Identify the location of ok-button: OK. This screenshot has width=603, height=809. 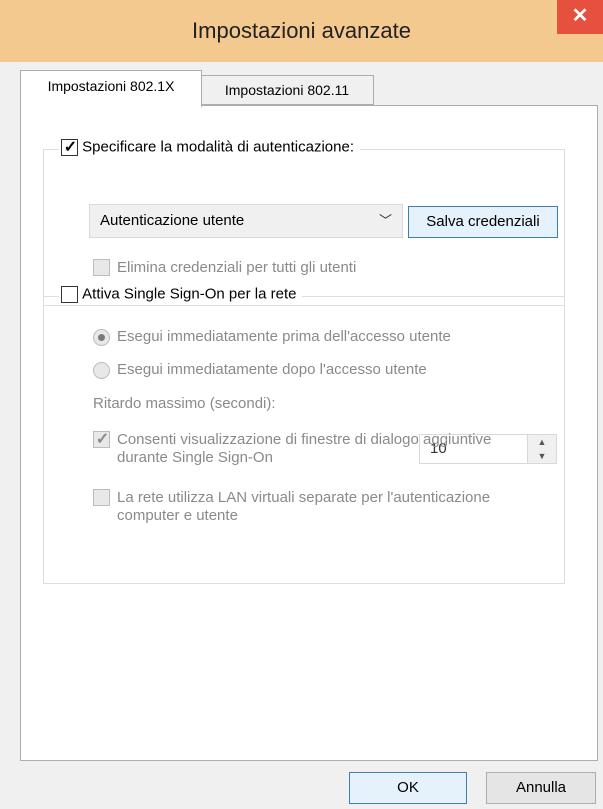
(408, 788).